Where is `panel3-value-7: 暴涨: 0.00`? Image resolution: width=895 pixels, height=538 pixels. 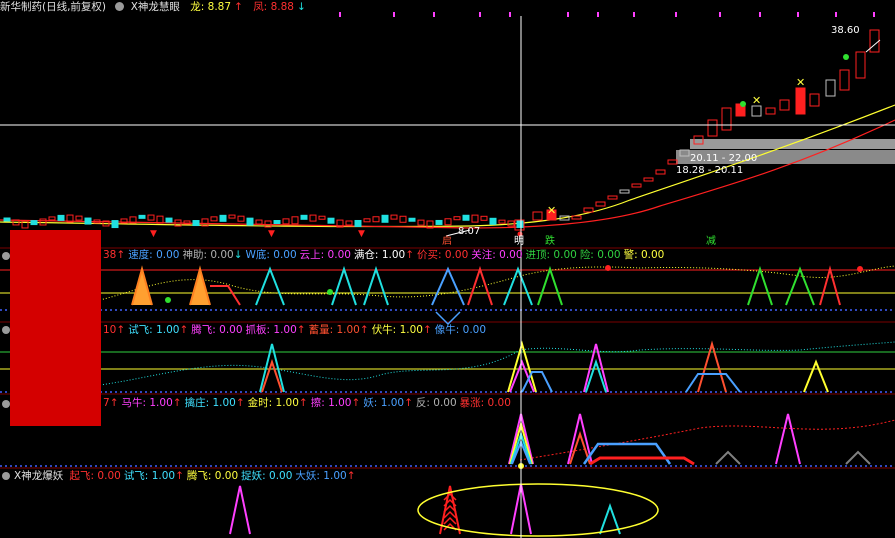
panel3-value-7: 暴涨: 0.00 is located at coordinates (485, 403).